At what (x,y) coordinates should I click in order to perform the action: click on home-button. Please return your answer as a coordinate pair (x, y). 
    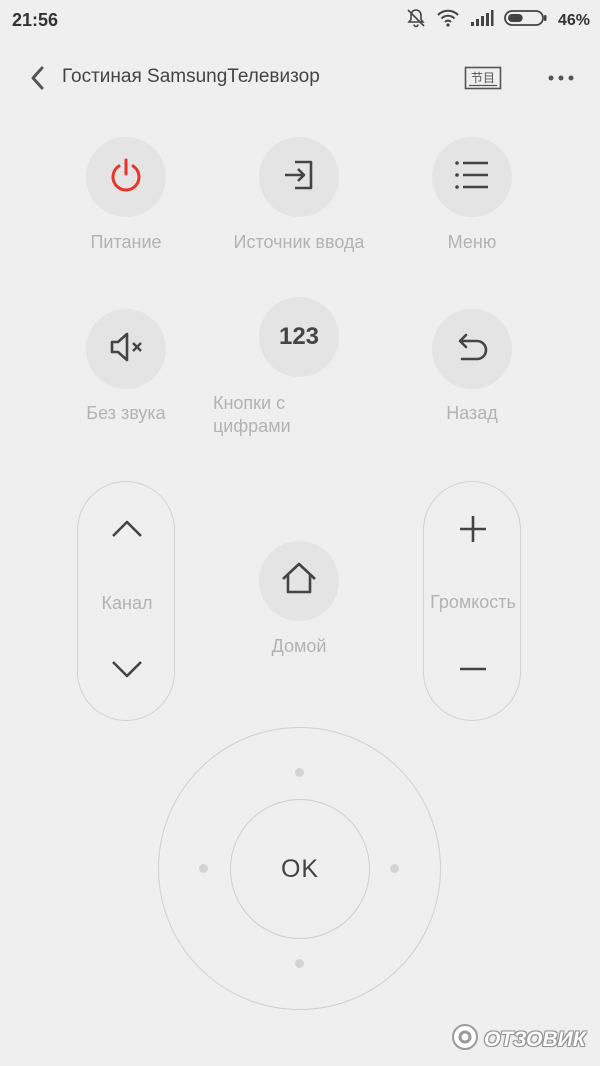
    Looking at the image, I should click on (299, 581).